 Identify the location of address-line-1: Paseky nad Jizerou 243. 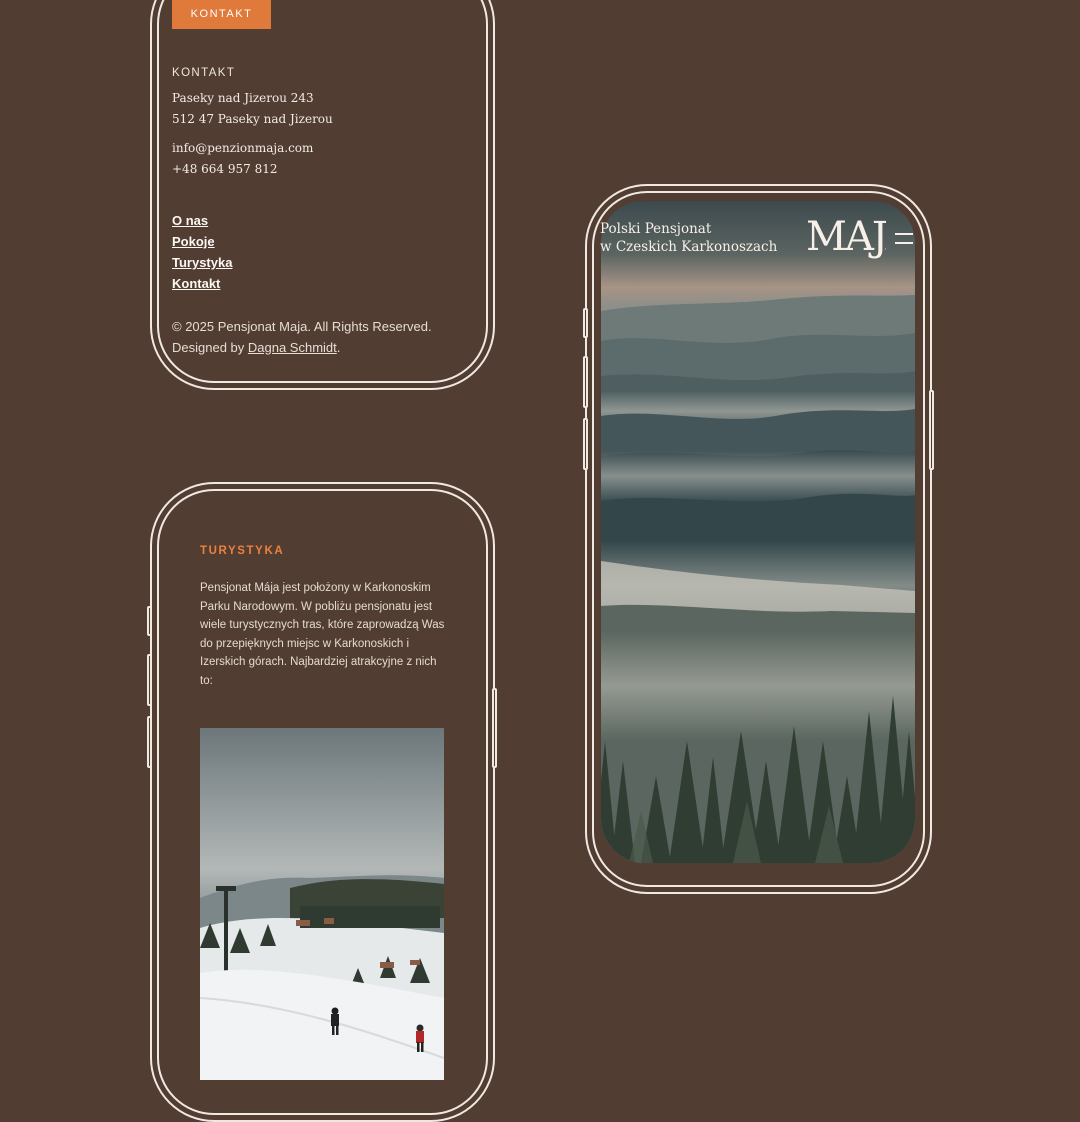
(243, 98).